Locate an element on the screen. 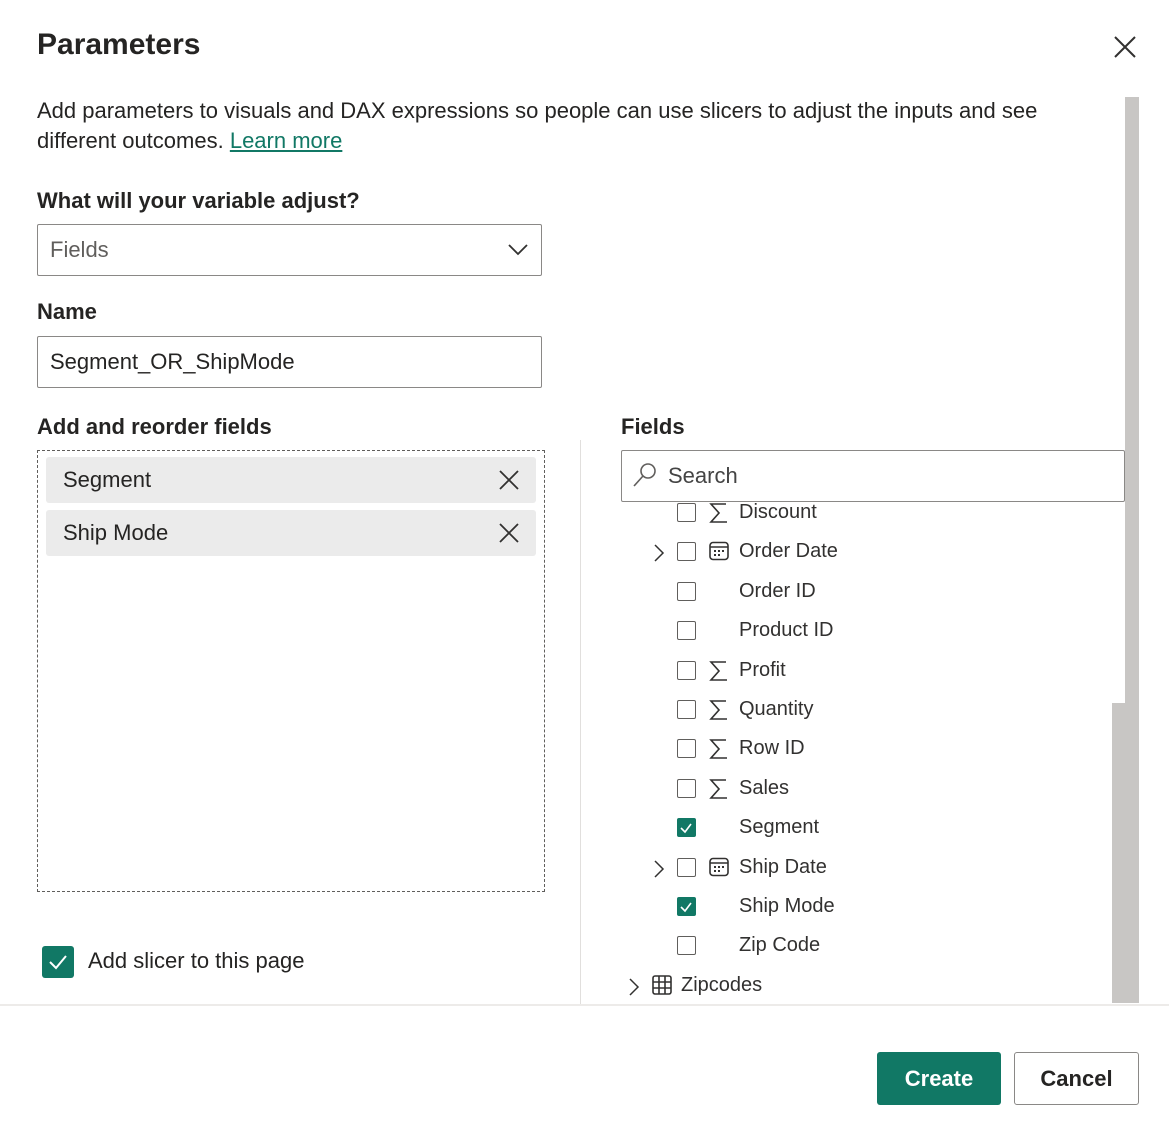  add-slicer-checkbox is located at coordinates (58, 962).